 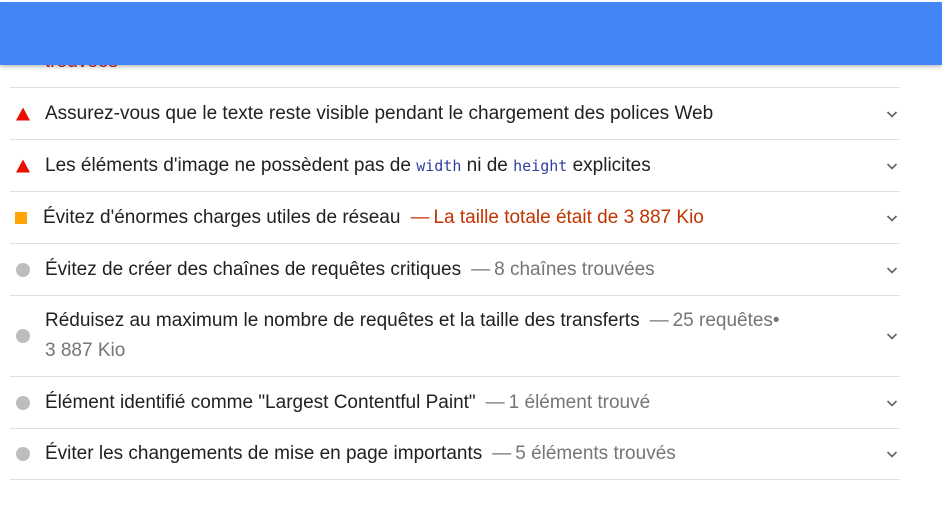 What do you see at coordinates (568, 217) in the screenshot?
I see `audit-display-value: La taille totale était de 3 887 Kio` at bounding box center [568, 217].